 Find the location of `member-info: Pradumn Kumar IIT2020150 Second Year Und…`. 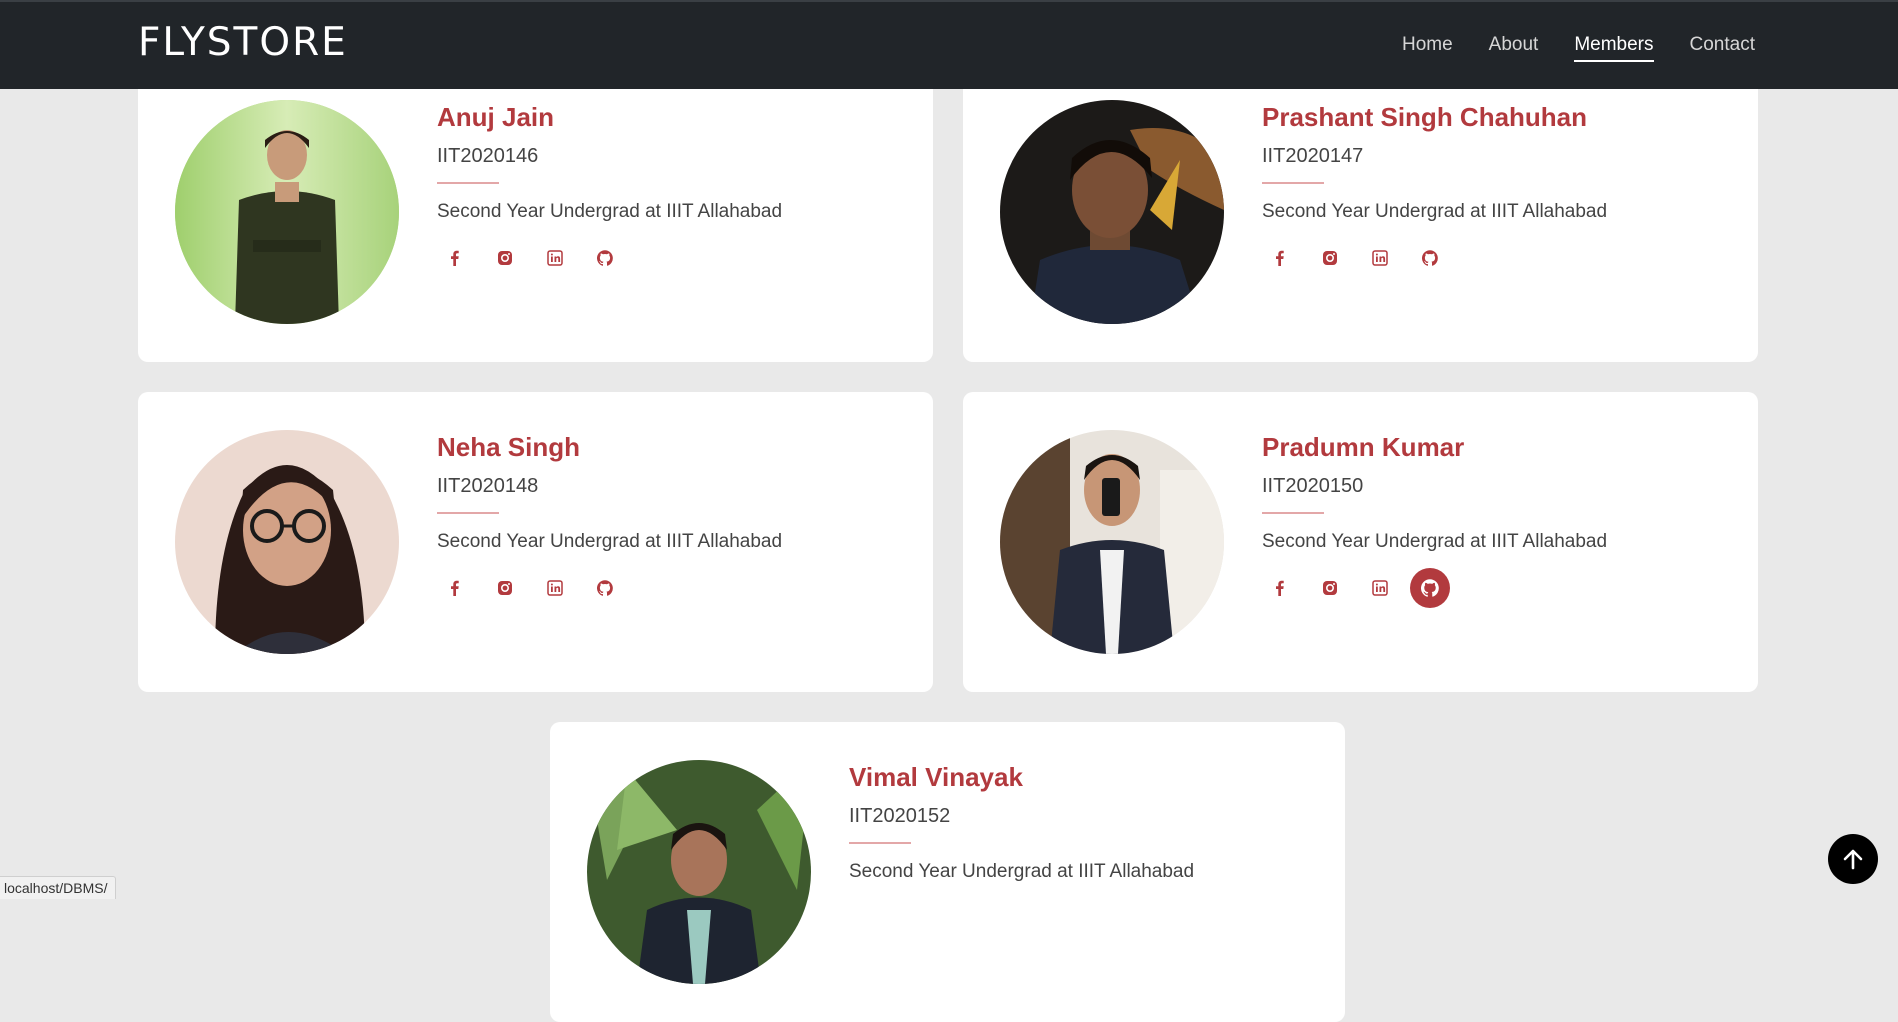

member-info: Pradumn Kumar IIT2020150 Second Year Und… is located at coordinates (1434, 519).